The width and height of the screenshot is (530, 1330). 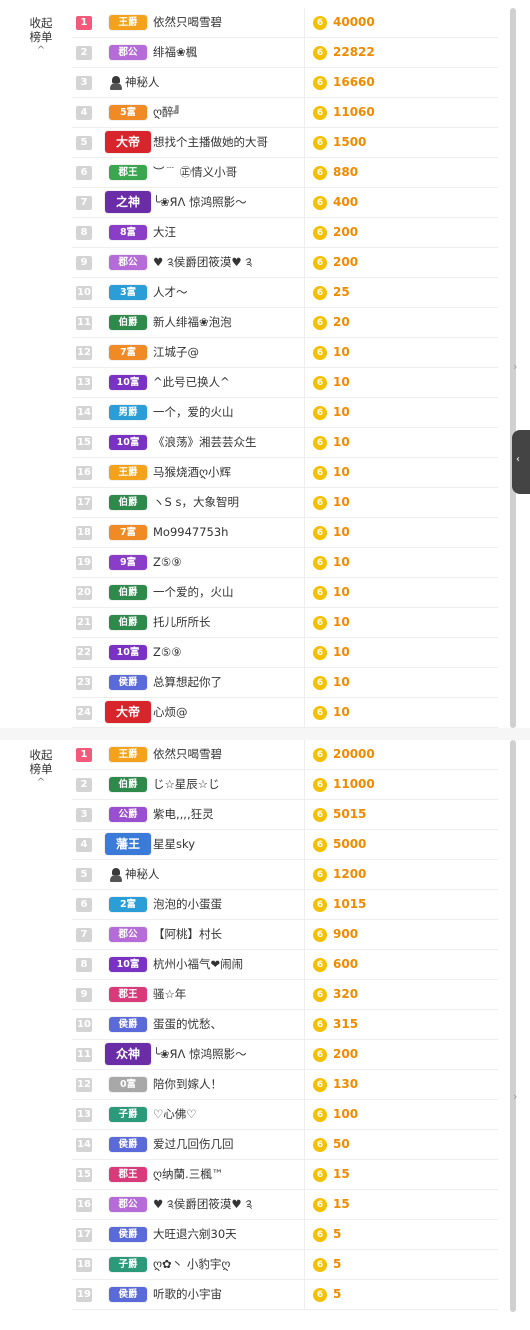 I want to click on scrollbar, so click(x=513, y=1026).